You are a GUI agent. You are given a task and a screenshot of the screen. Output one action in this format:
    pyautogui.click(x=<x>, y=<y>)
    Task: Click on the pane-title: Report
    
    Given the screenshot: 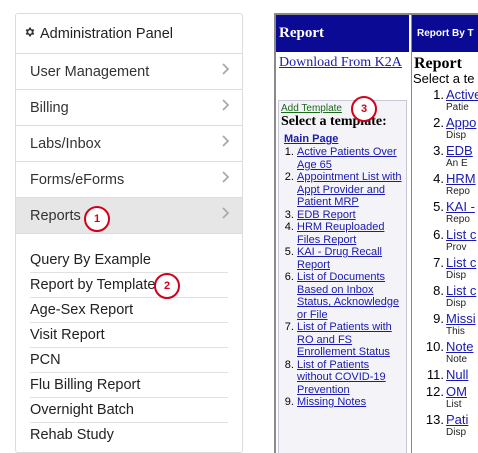 What is the action you would take?
    pyautogui.click(x=438, y=63)
    